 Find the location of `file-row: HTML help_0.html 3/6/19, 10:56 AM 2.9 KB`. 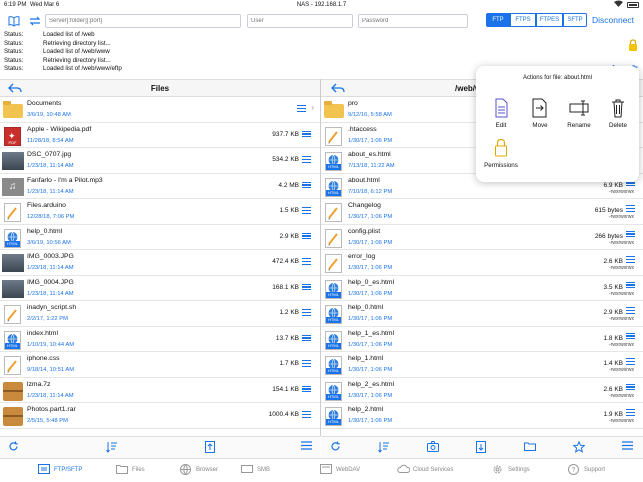

file-row: HTML help_0.html 3/6/19, 10:56 AM 2.9 KB is located at coordinates (160, 237).